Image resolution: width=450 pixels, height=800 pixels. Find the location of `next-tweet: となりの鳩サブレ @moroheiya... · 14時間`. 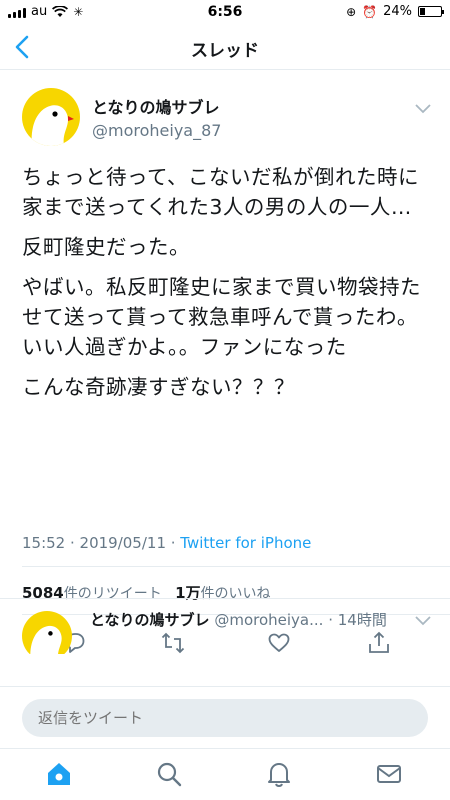

next-tweet: となりの鳩サブレ @moroheiya... · 14時間 is located at coordinates (225, 626).